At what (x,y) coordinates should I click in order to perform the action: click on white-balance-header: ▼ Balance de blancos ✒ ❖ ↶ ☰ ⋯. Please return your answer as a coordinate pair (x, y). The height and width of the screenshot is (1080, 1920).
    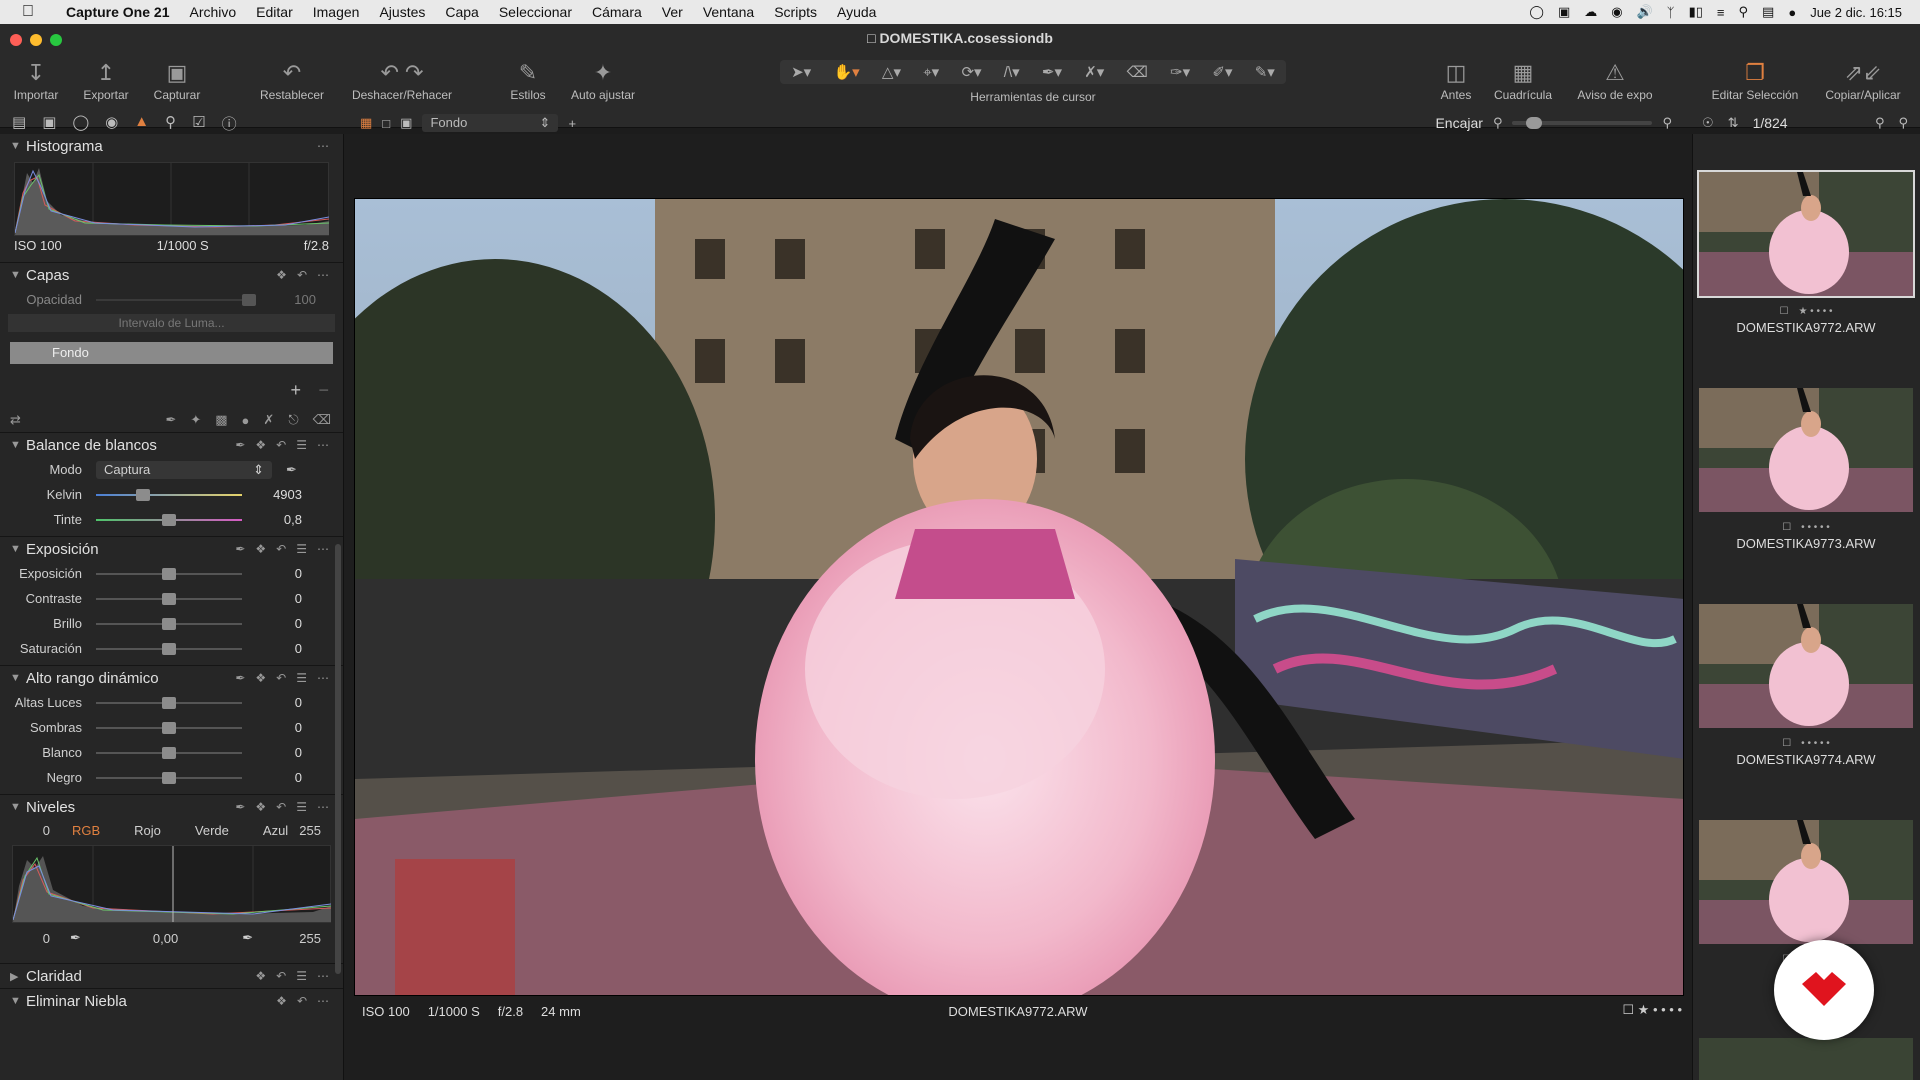
    Looking at the image, I should click on (171, 445).